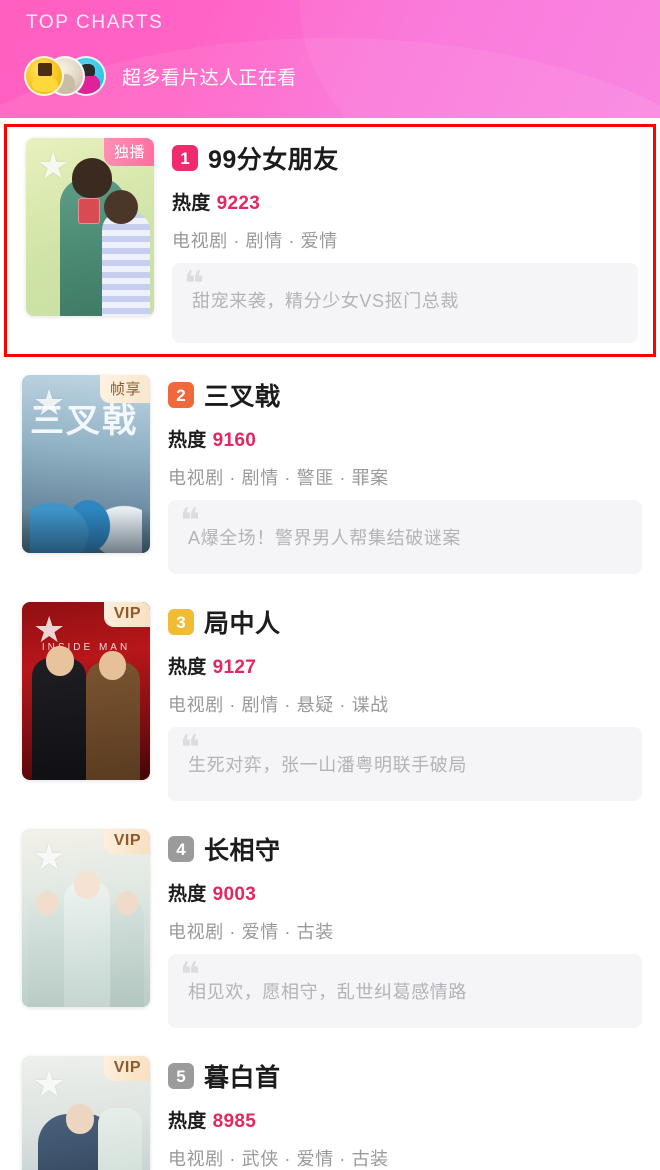 The width and height of the screenshot is (660, 1170). Describe the element at coordinates (405, 665) in the screenshot. I see `heat-row: 热度 9127` at that location.